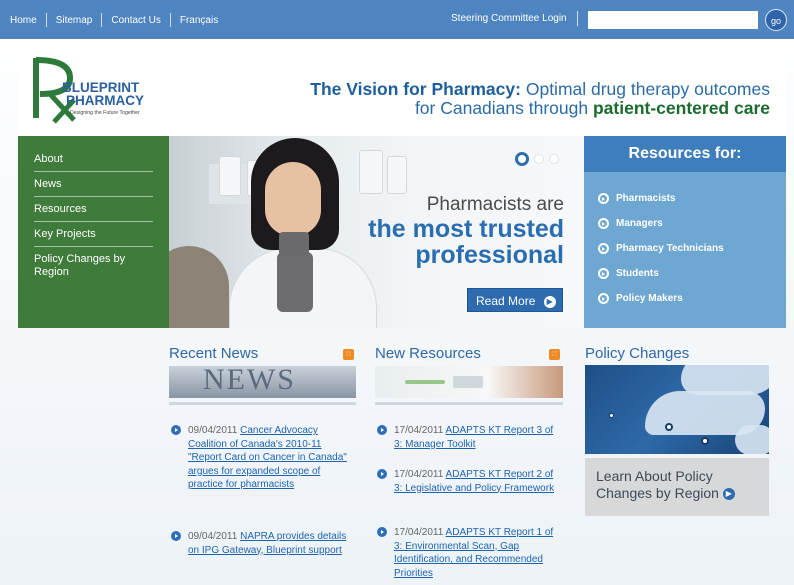 The width and height of the screenshot is (794, 585). What do you see at coordinates (93, 236) in the screenshot?
I see `left-nav-key-projects: Key Projects` at bounding box center [93, 236].